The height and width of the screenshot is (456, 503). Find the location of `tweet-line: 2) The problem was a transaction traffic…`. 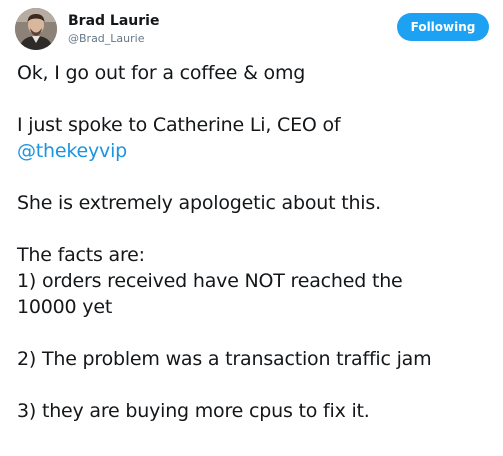

tweet-line: 2) The problem was a transaction traffic… is located at coordinates (224, 359).